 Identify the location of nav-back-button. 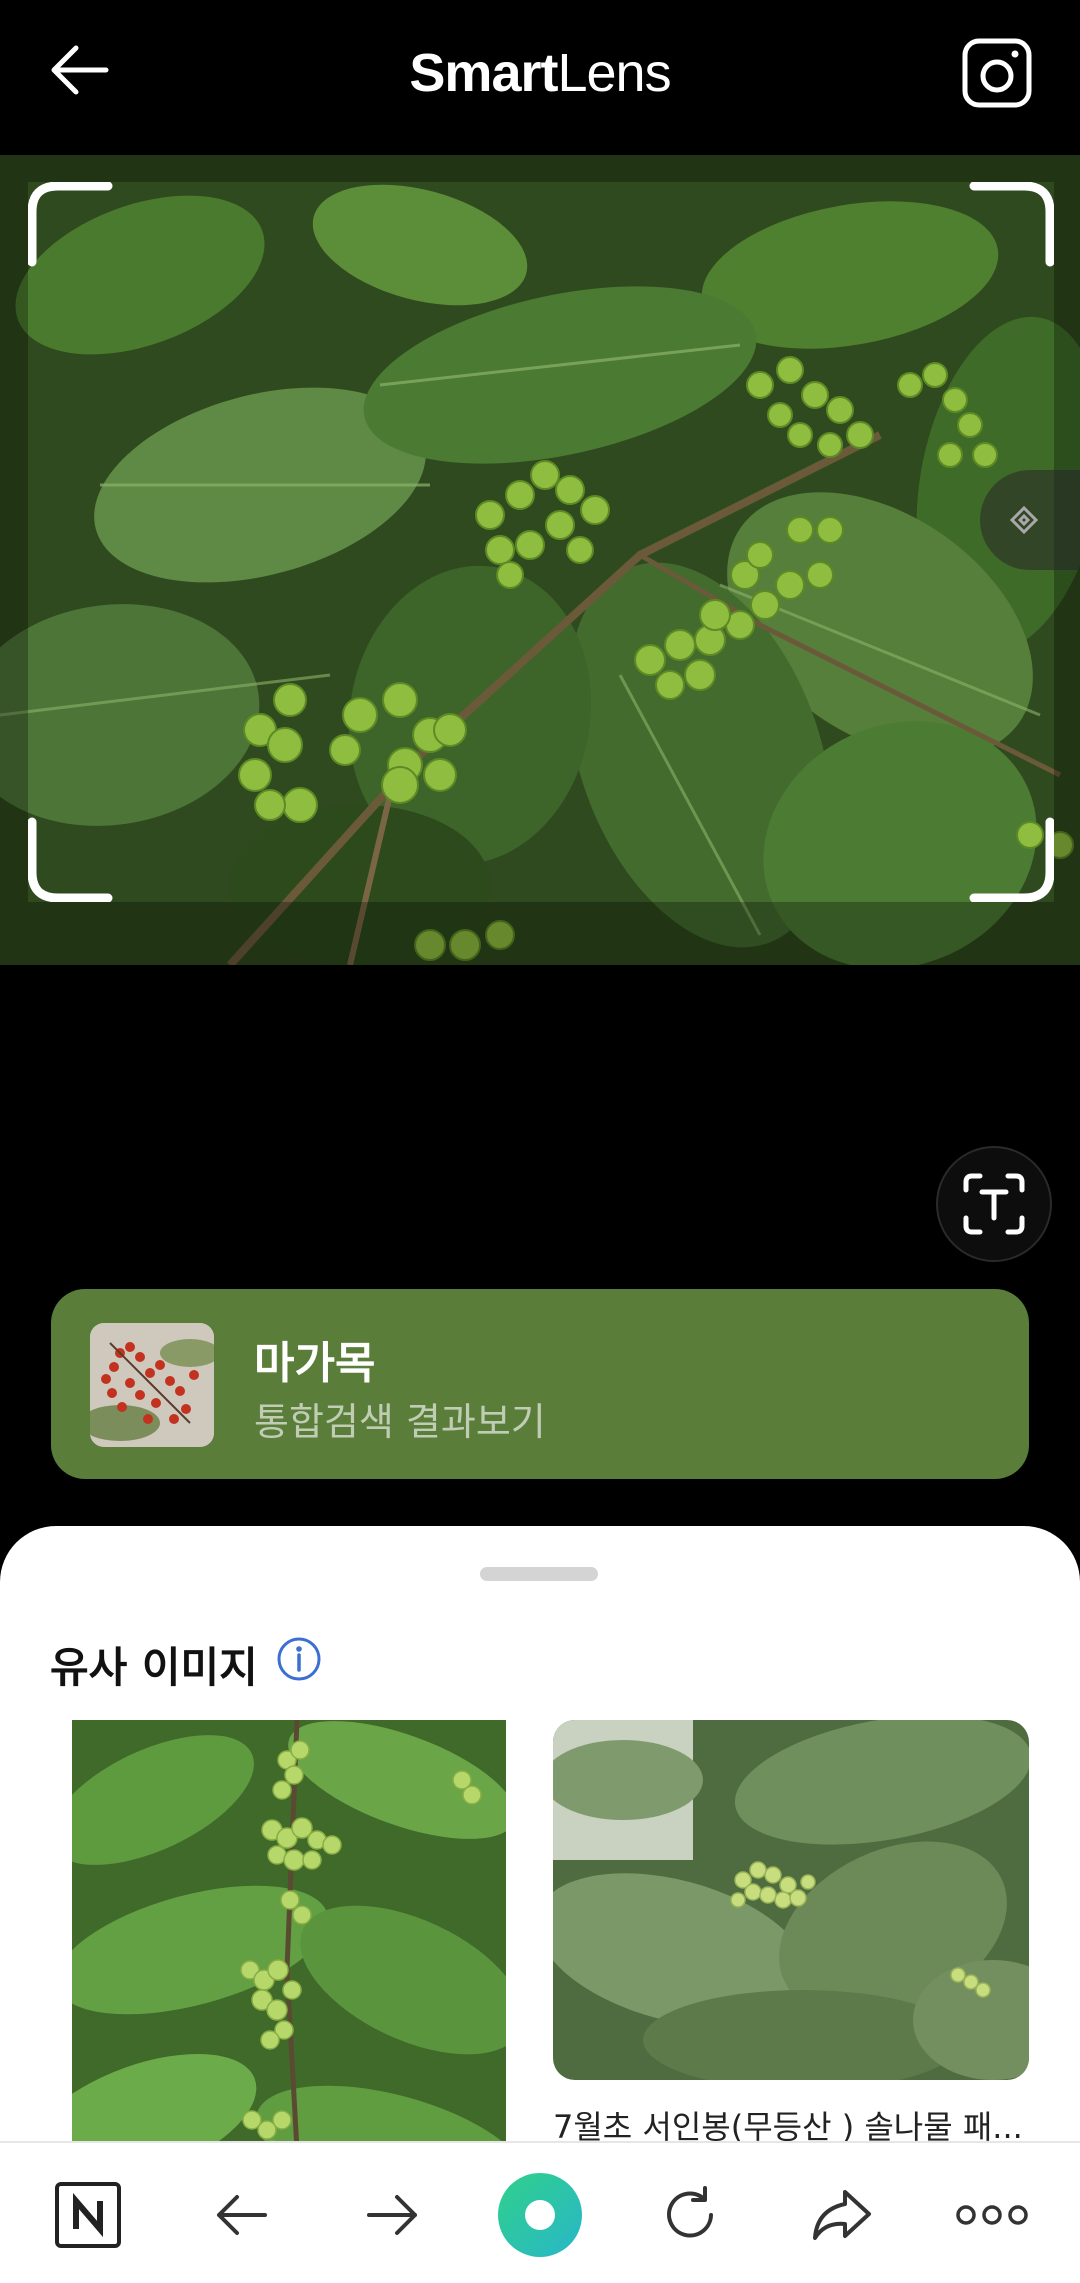
(241, 2215).